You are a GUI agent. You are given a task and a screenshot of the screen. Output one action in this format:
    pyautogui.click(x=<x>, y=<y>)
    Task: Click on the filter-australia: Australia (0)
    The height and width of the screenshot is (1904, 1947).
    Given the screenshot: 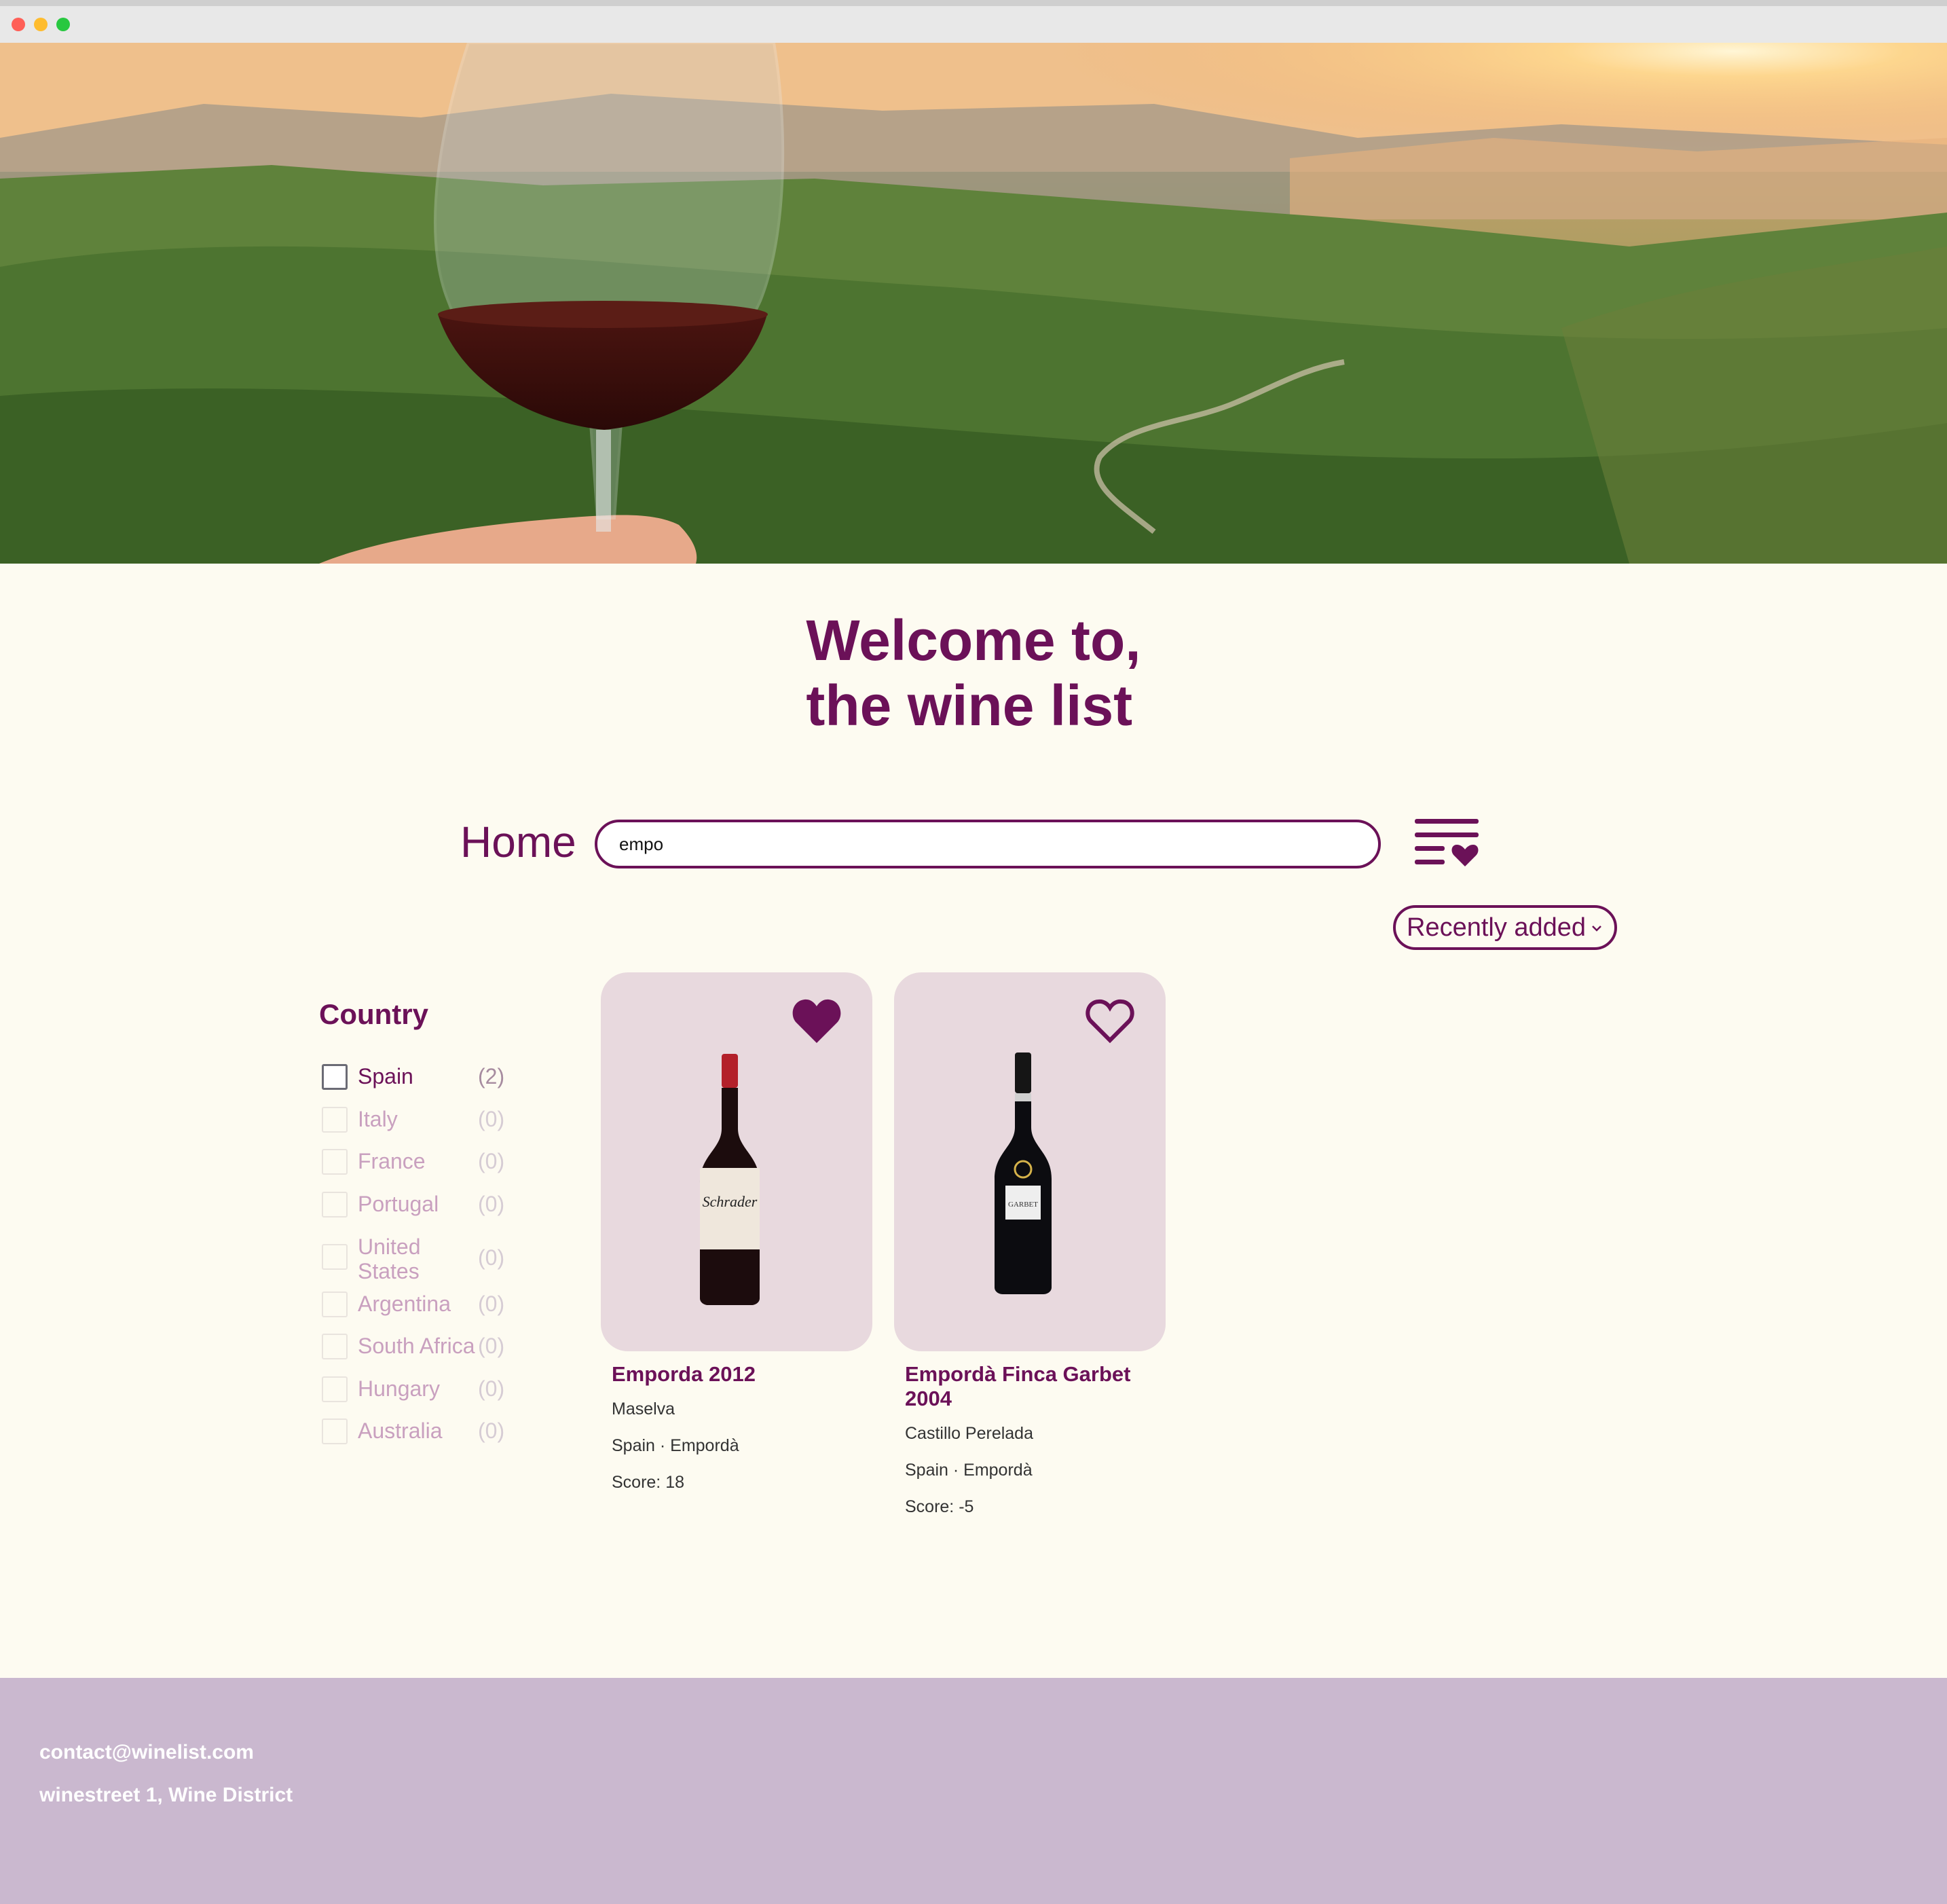 What is the action you would take?
    pyautogui.click(x=423, y=1431)
    